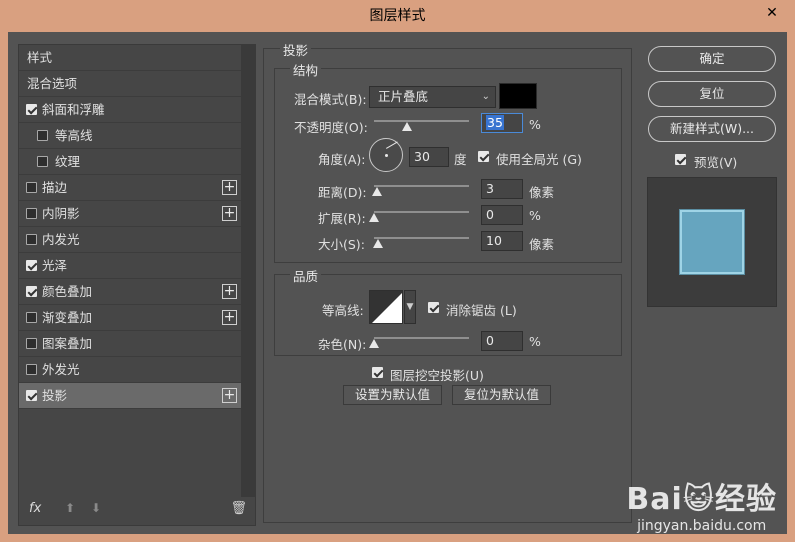  What do you see at coordinates (712, 59) in the screenshot?
I see `ok-button: 确定` at bounding box center [712, 59].